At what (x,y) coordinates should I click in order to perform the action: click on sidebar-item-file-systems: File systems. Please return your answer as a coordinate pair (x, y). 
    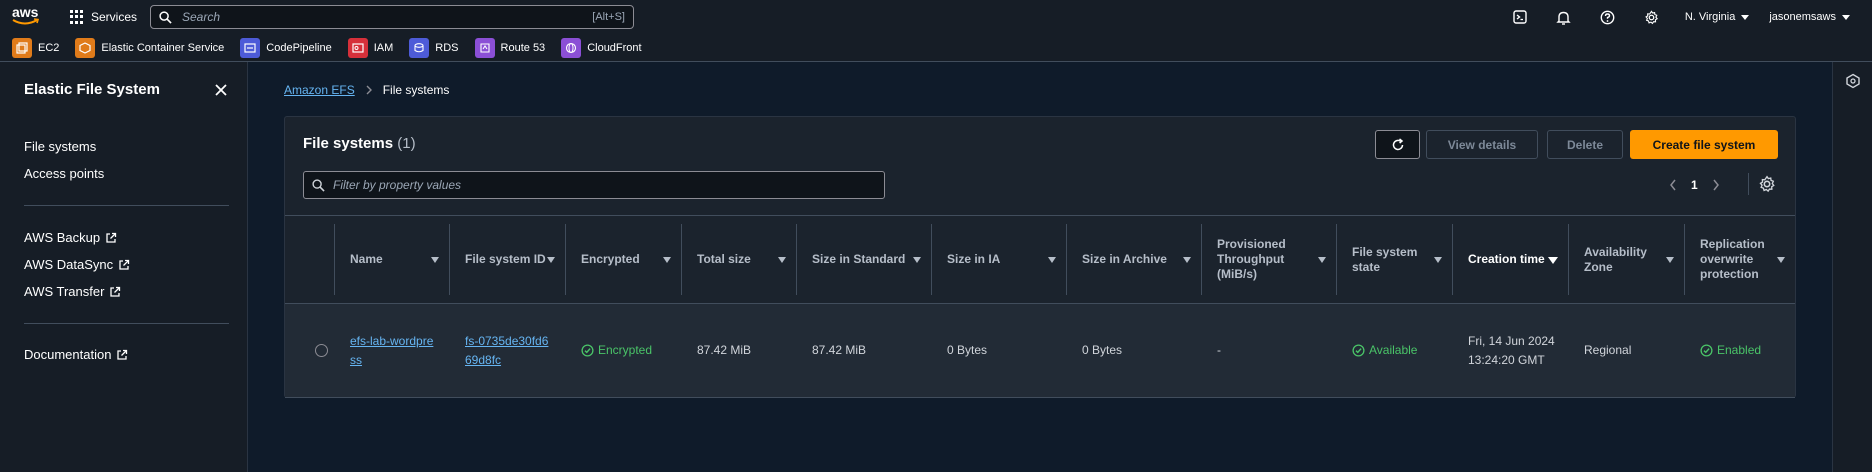
    Looking at the image, I should click on (60, 146).